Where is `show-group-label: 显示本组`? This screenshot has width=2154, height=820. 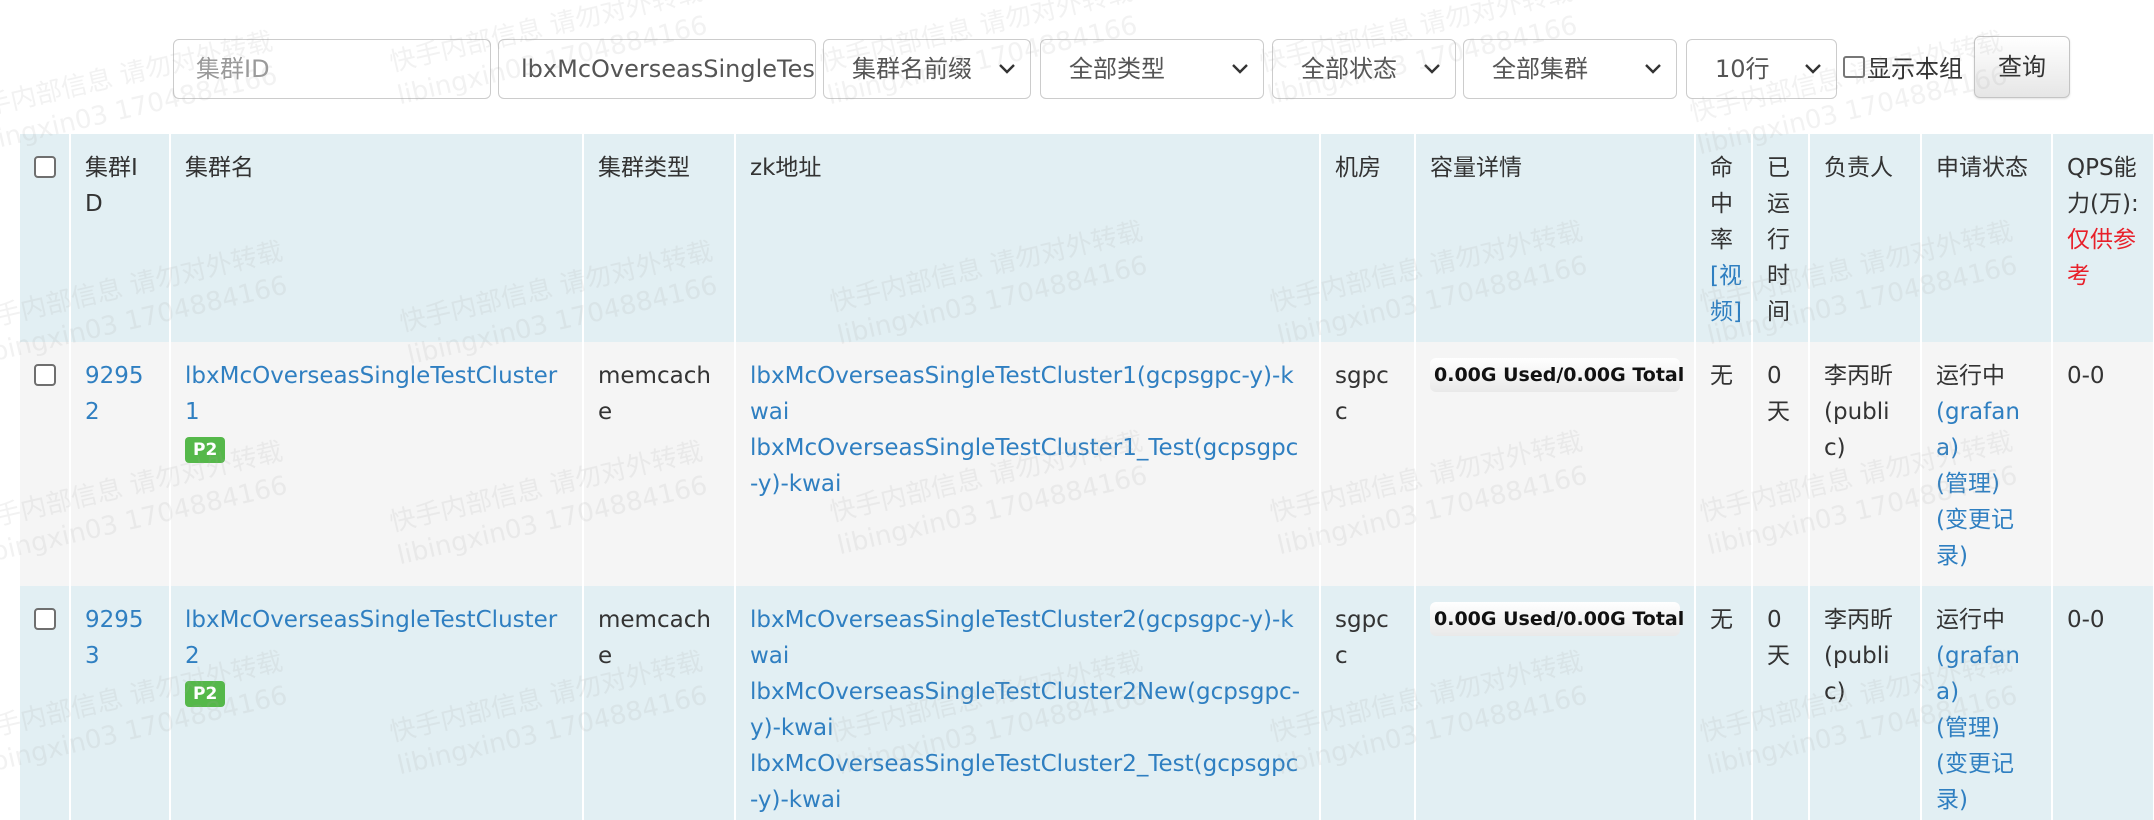
show-group-label: 显示本组 is located at coordinates (1915, 69).